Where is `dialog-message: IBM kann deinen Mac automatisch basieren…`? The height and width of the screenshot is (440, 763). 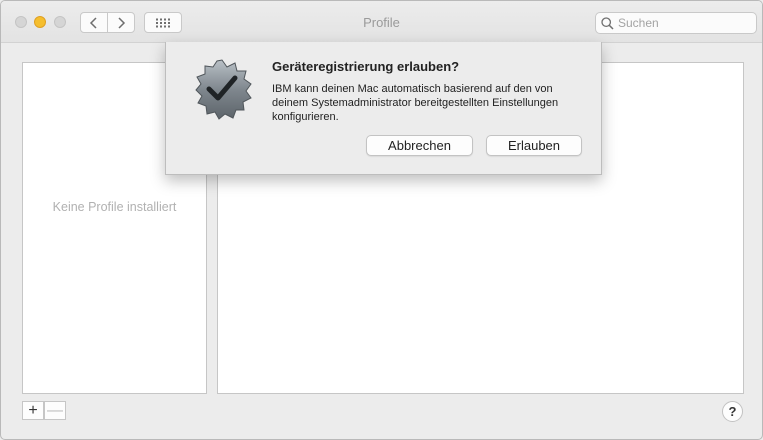 dialog-message: IBM kann deinen Mac automatisch basieren… is located at coordinates (415, 103).